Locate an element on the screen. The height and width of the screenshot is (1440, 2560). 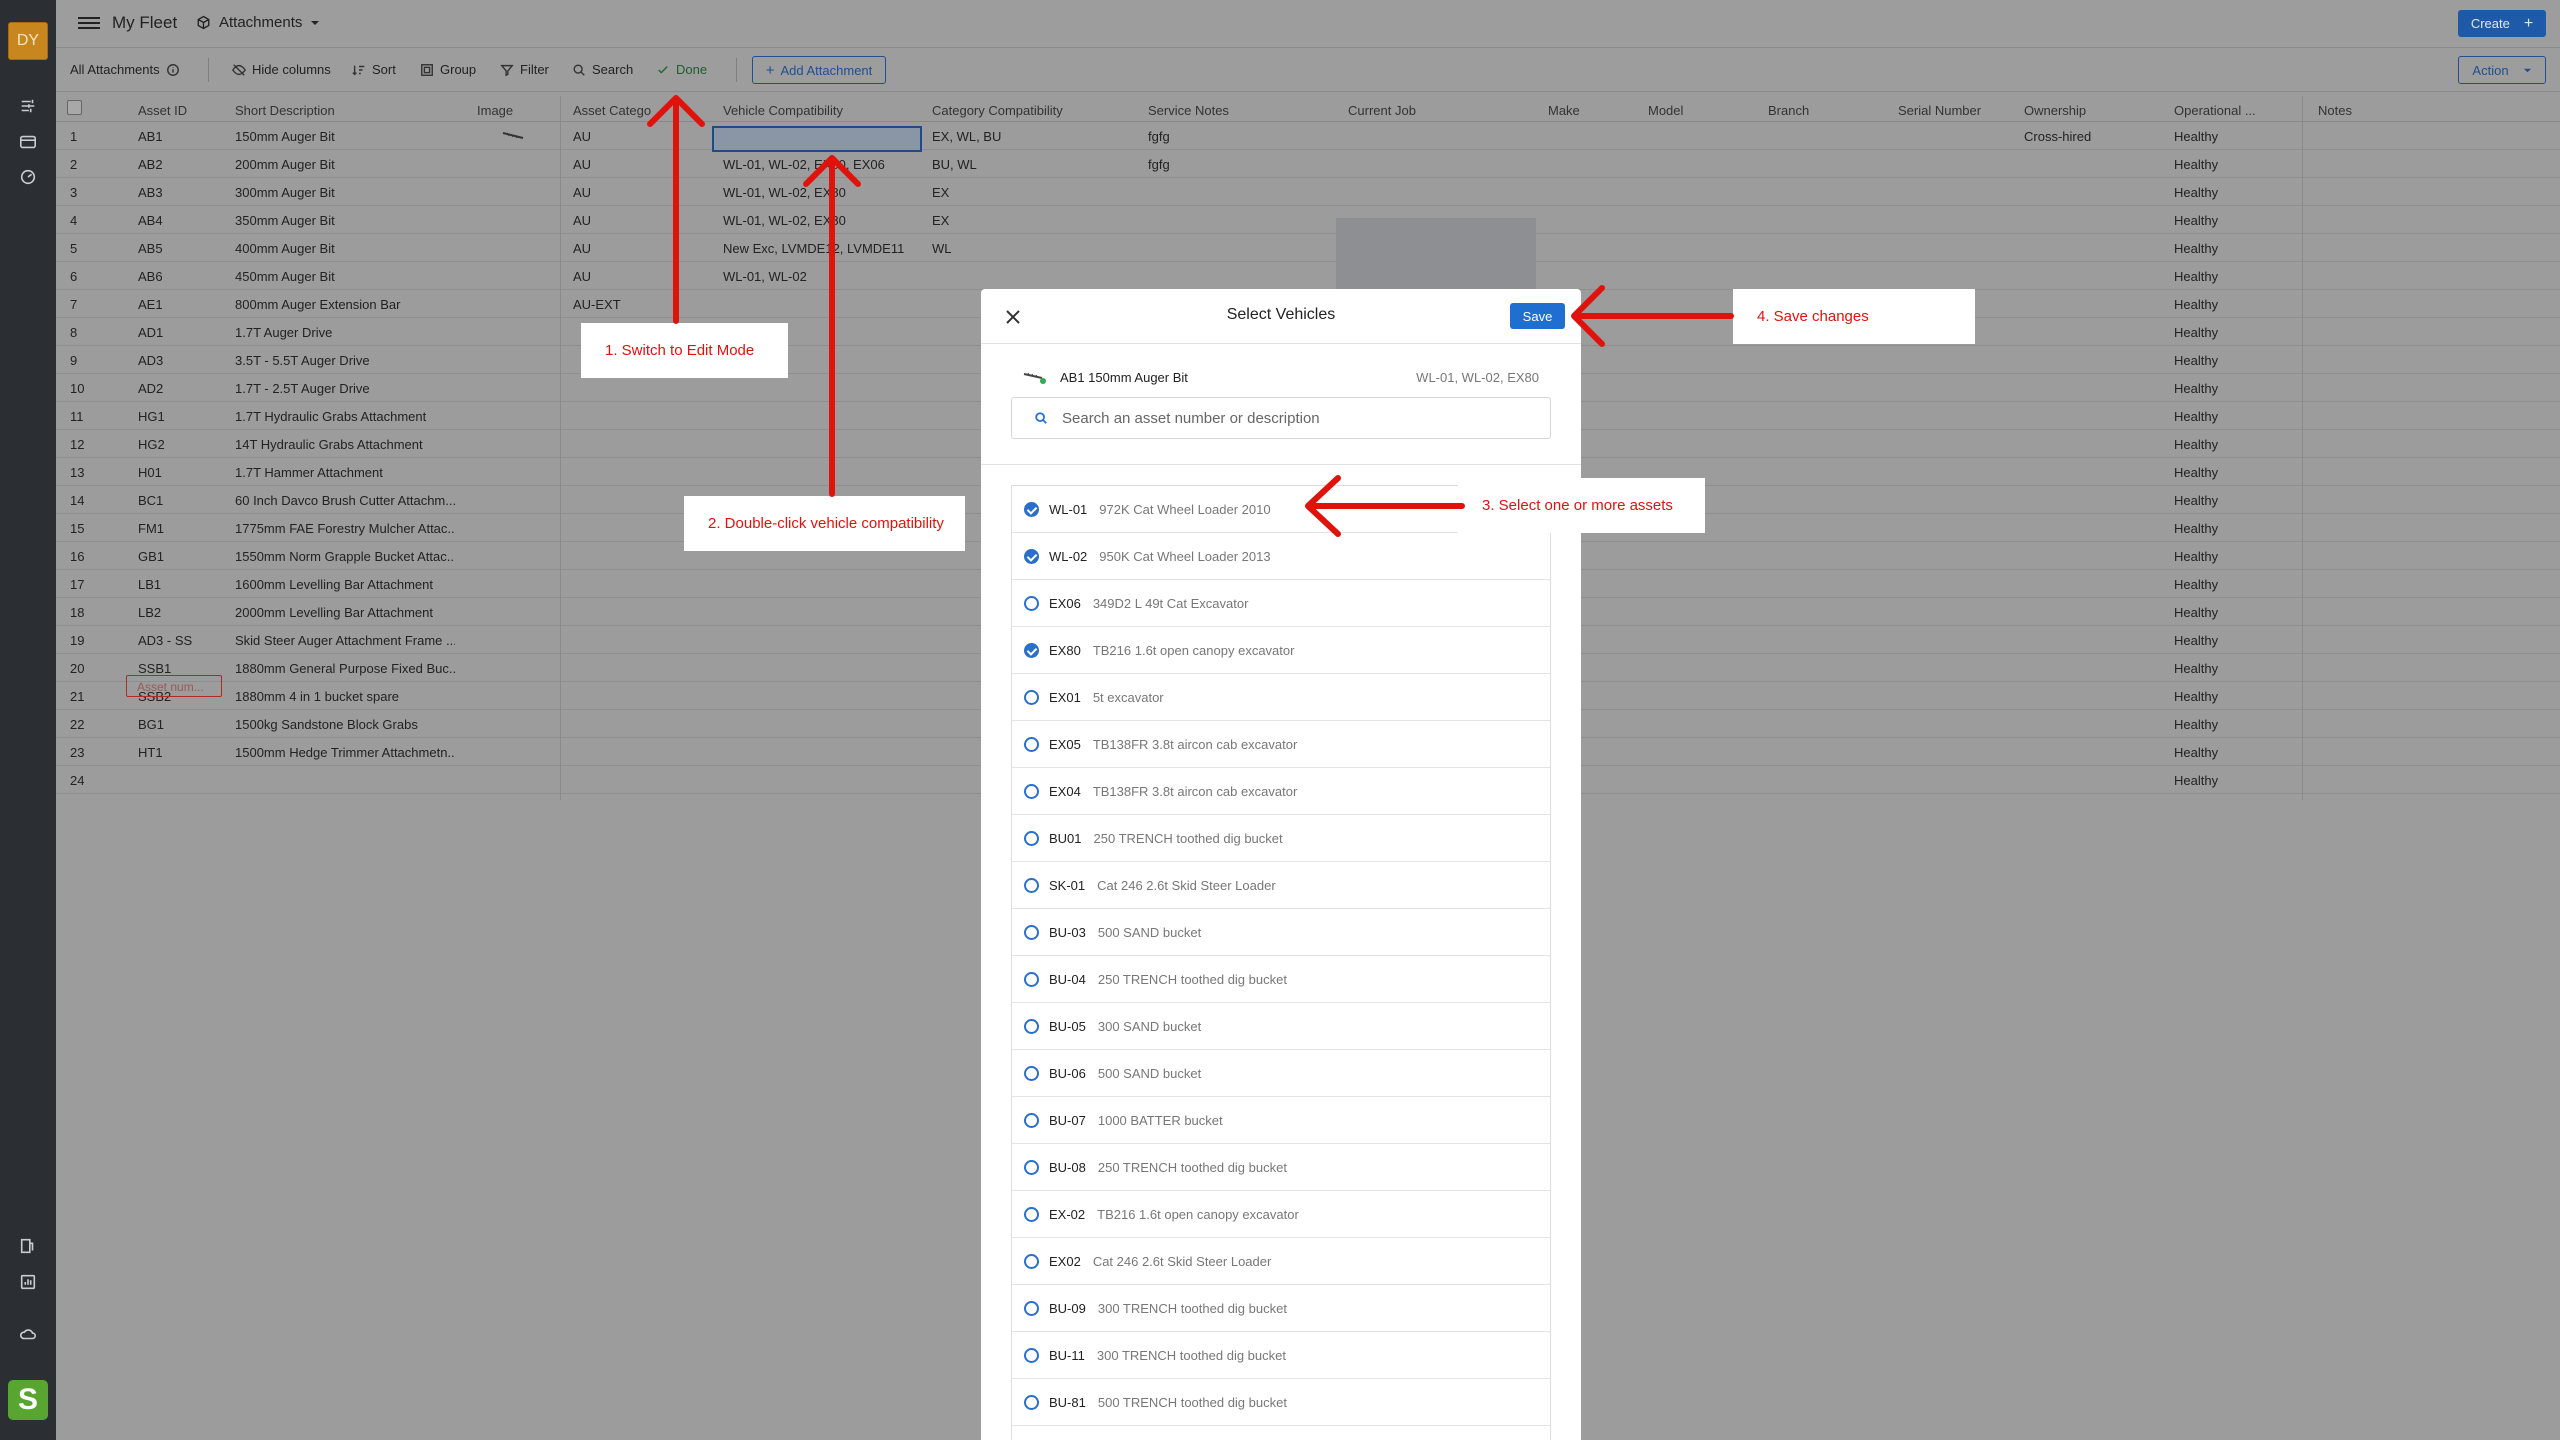
vehicle-list-item: EX04 TB138FR 3.8t aircon cab excavator is located at coordinates (1281, 791).